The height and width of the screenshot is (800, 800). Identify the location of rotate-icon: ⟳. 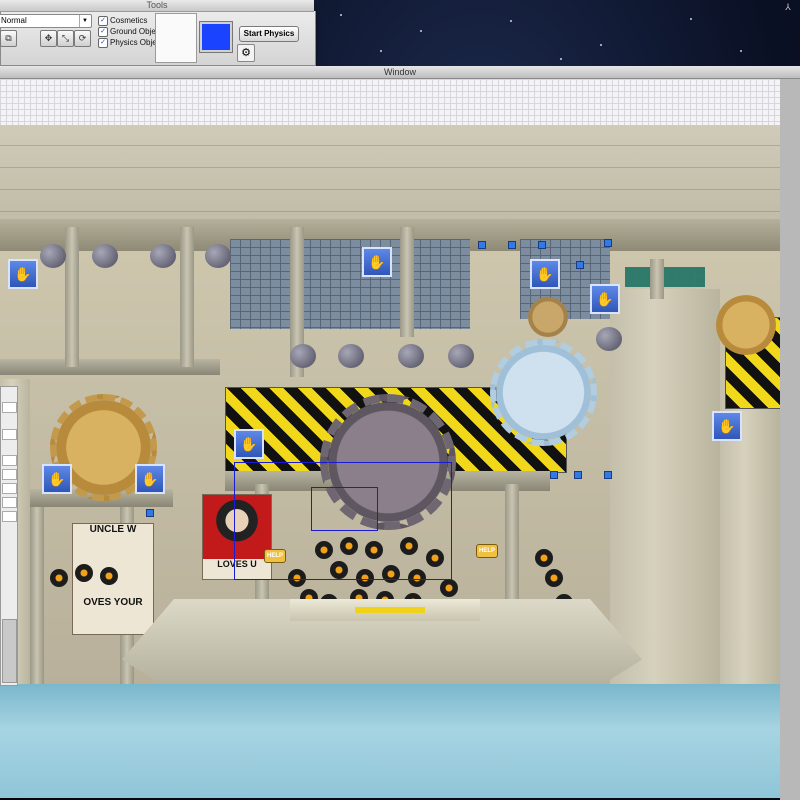
(82, 38).